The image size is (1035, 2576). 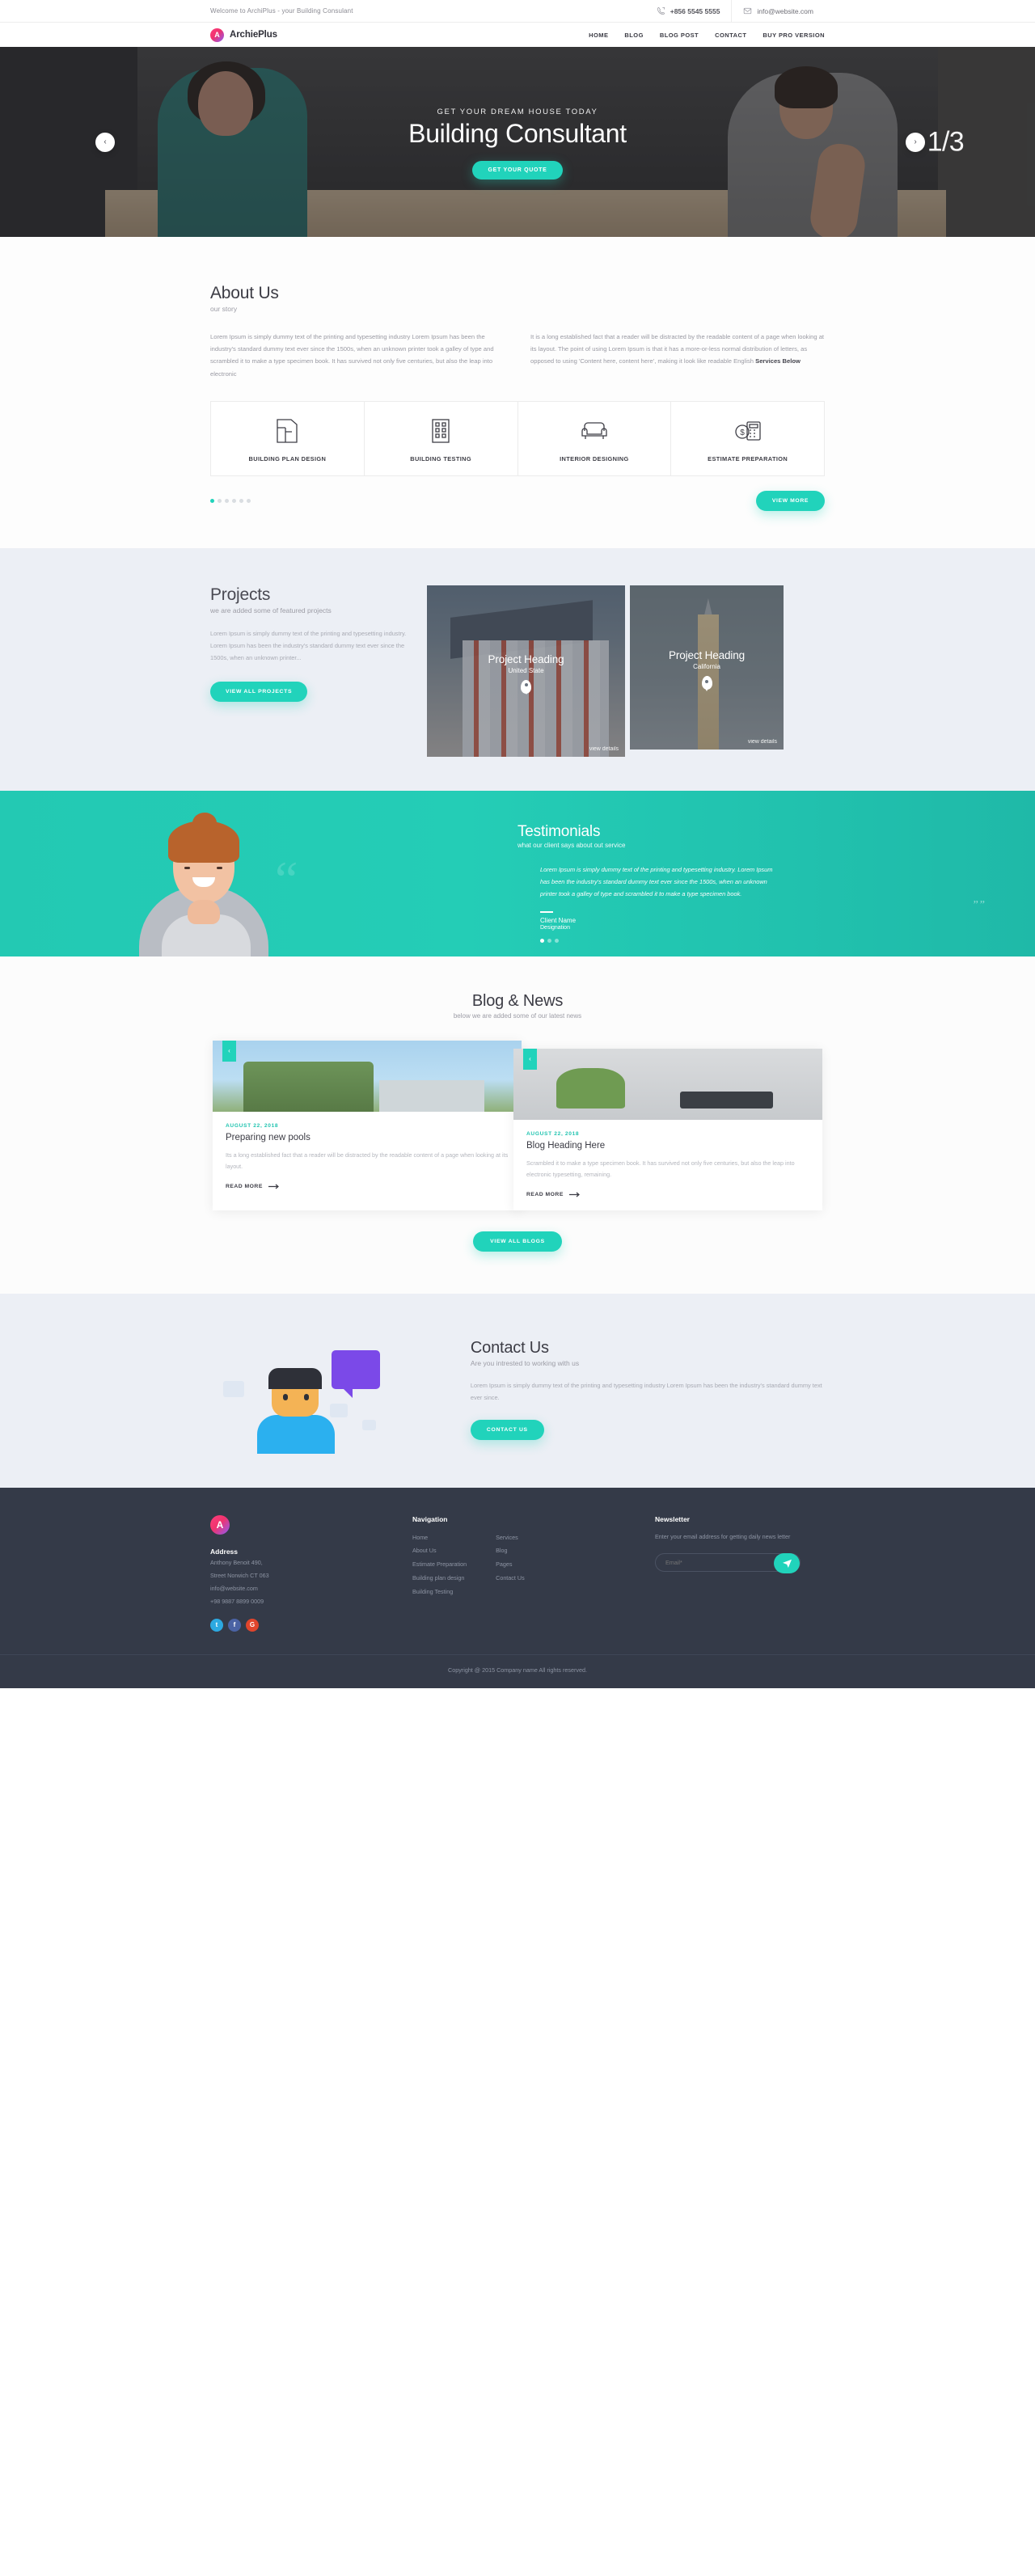 I want to click on newsletter-heading: Newsletter, so click(x=672, y=1518).